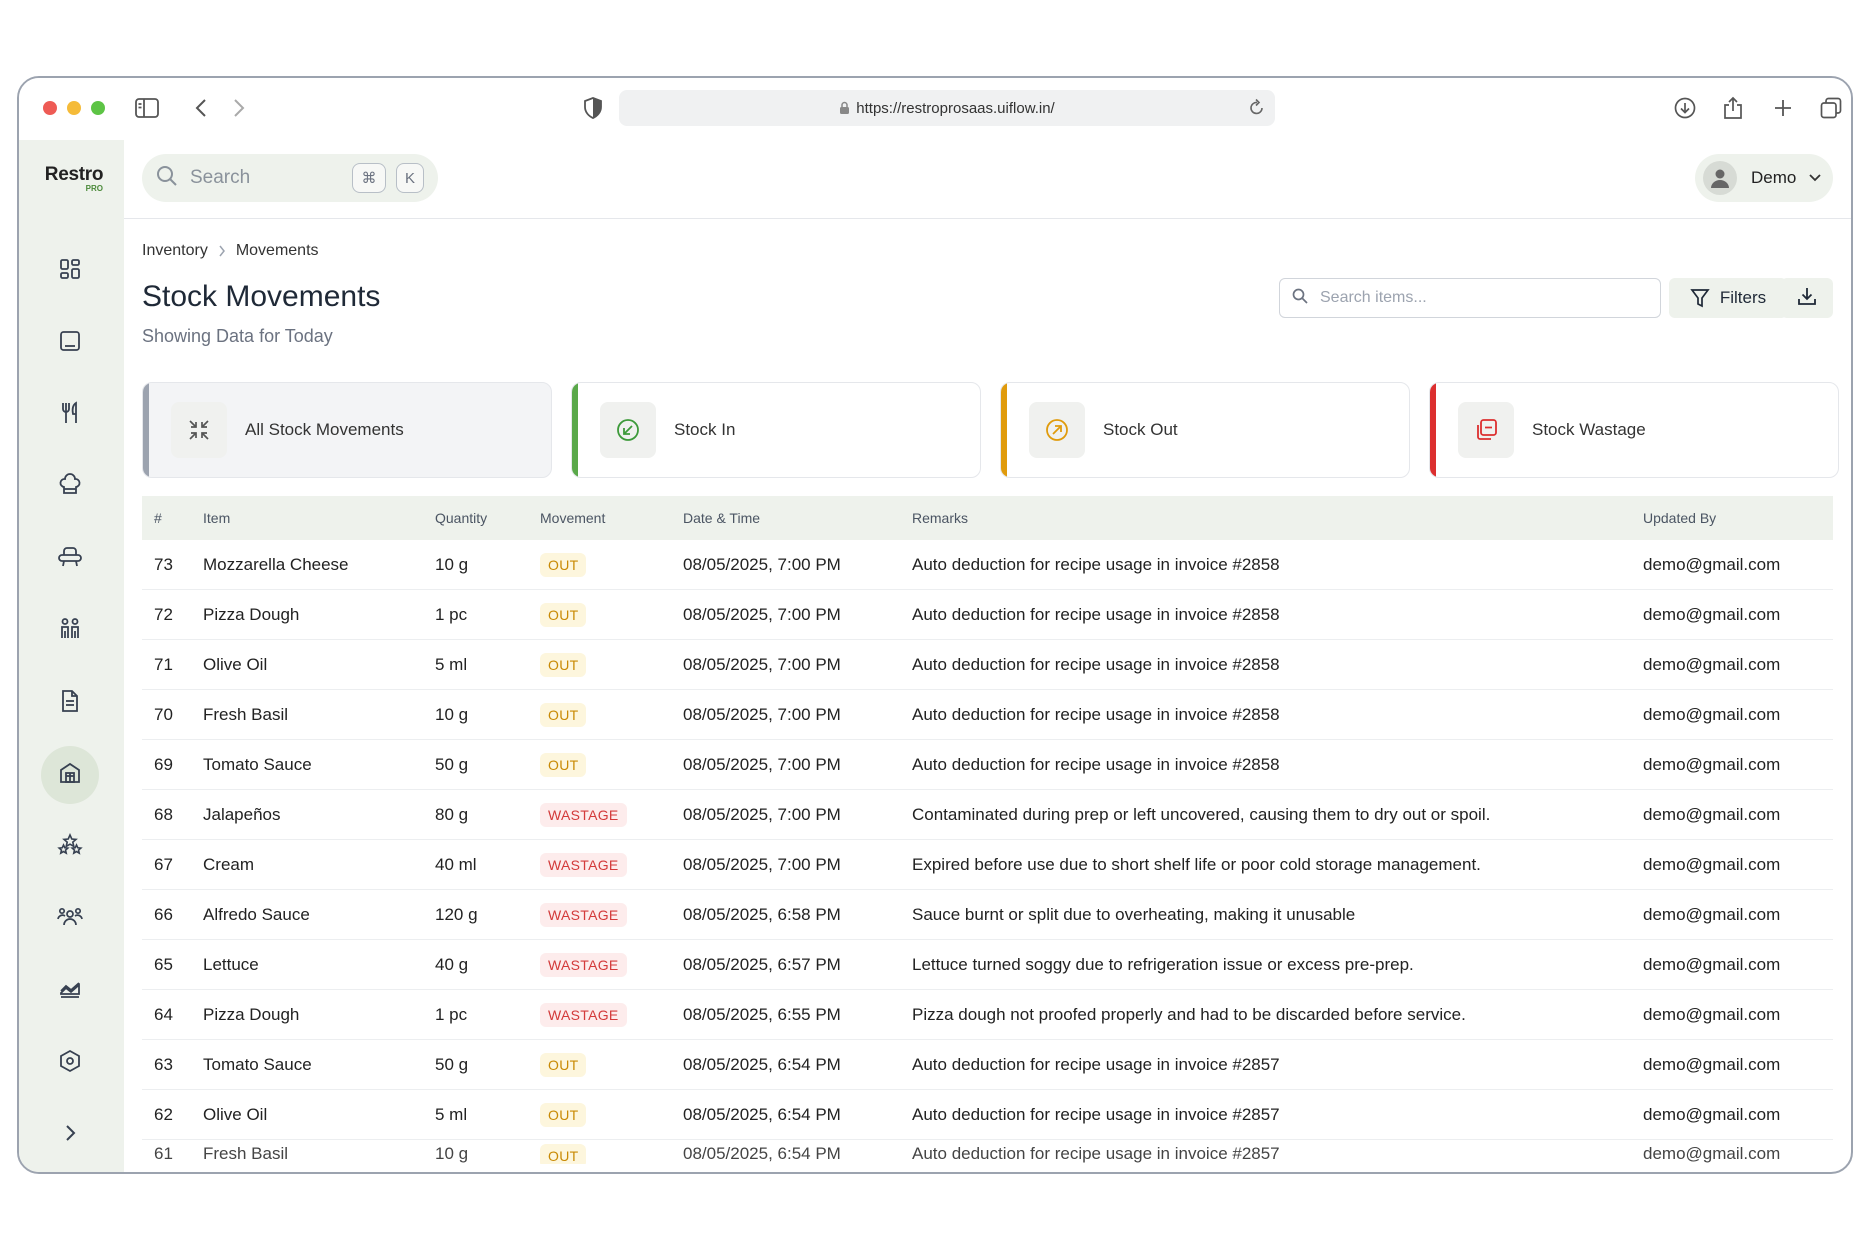 Image resolution: width=1870 pixels, height=1246 pixels. I want to click on close-window-button, so click(50, 108).